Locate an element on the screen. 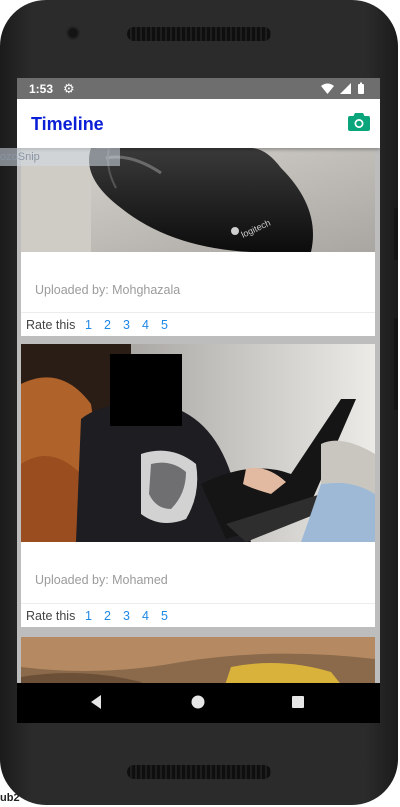 This screenshot has height=807, width=400. back-button is located at coordinates (96, 704).